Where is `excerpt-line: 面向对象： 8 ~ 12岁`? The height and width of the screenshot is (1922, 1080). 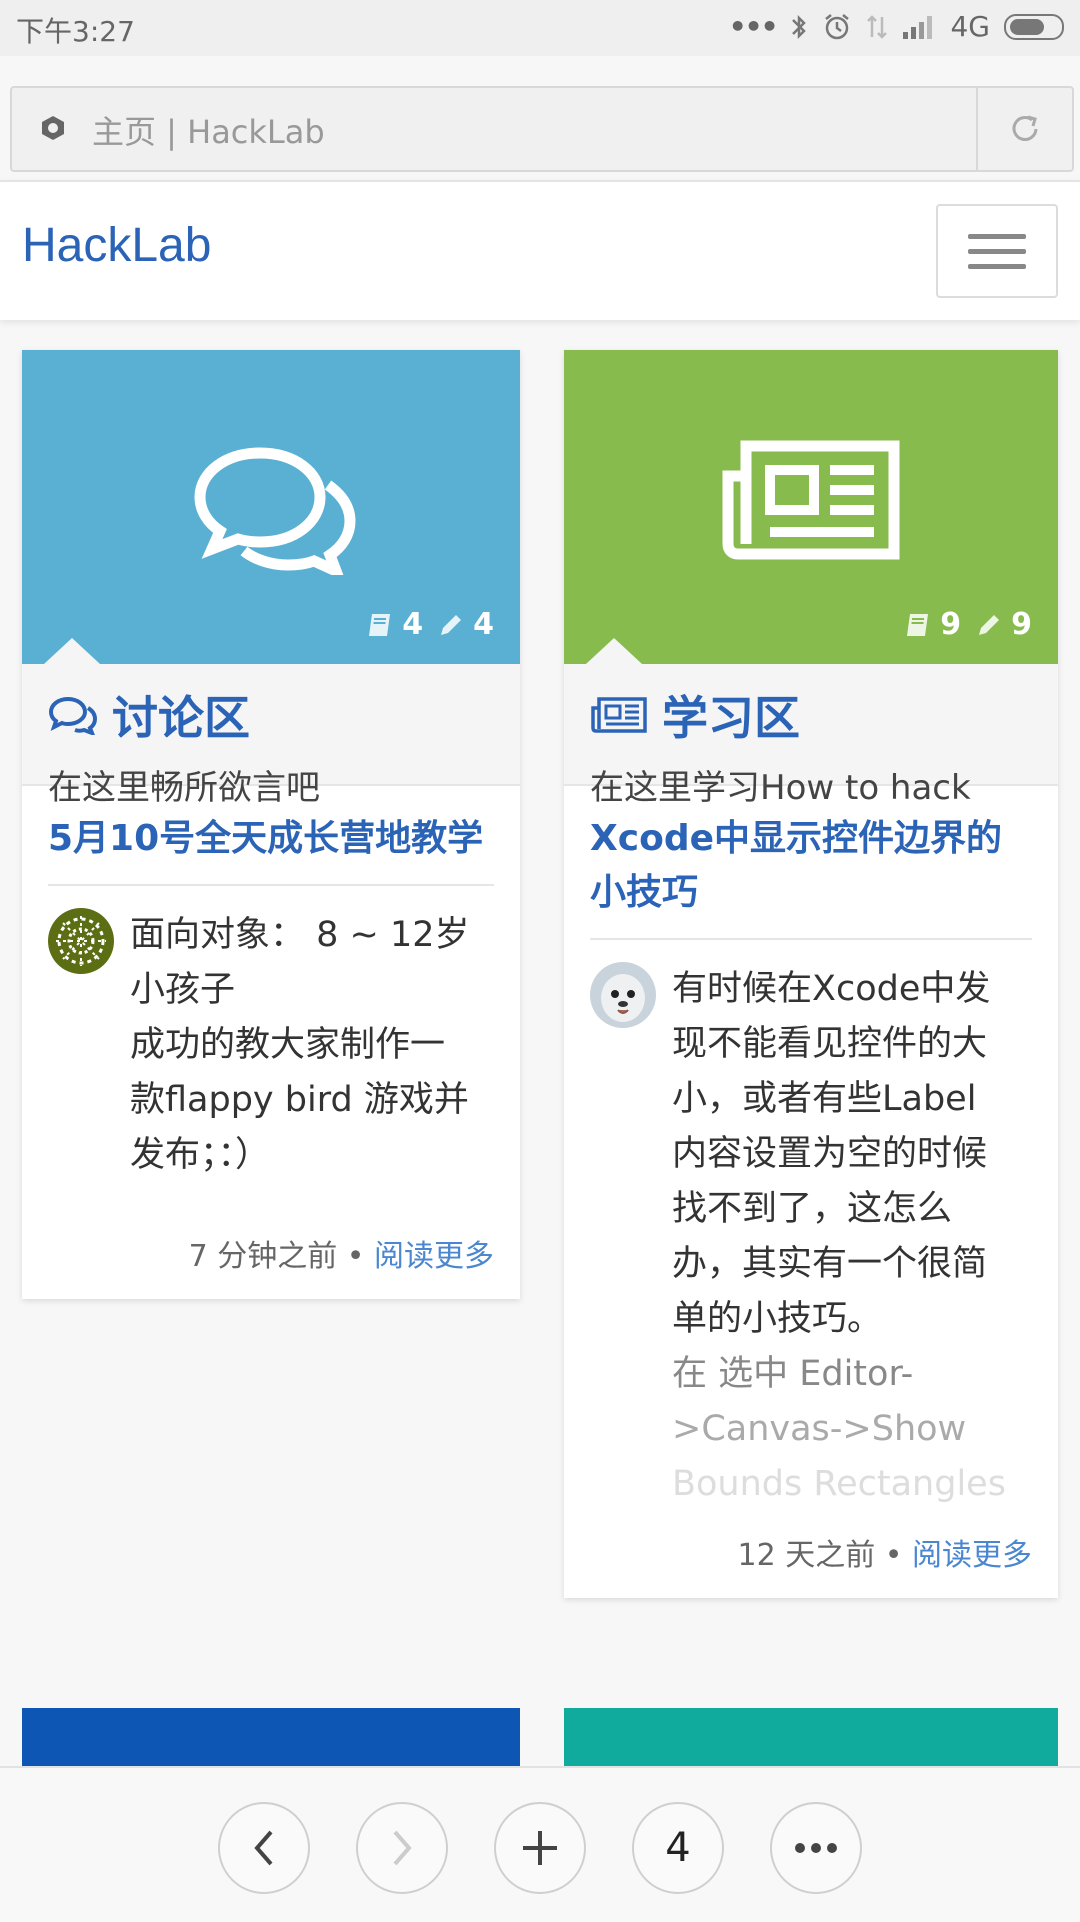 excerpt-line: 面向对象： 8 ~ 12岁 is located at coordinates (300, 935).